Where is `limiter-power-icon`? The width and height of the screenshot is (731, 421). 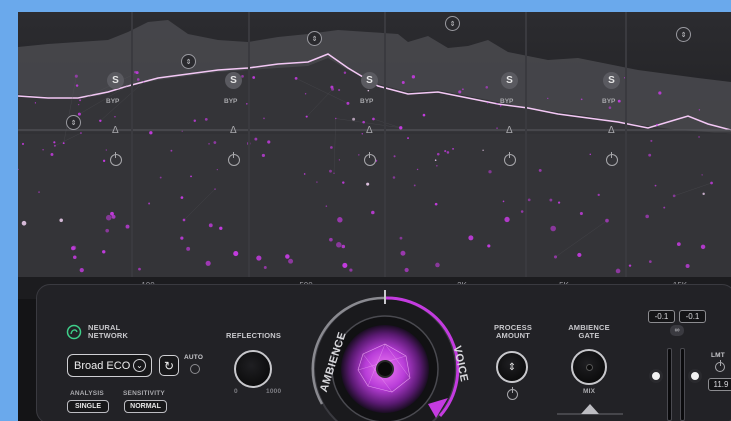
limiter-power-icon is located at coordinates (720, 366).